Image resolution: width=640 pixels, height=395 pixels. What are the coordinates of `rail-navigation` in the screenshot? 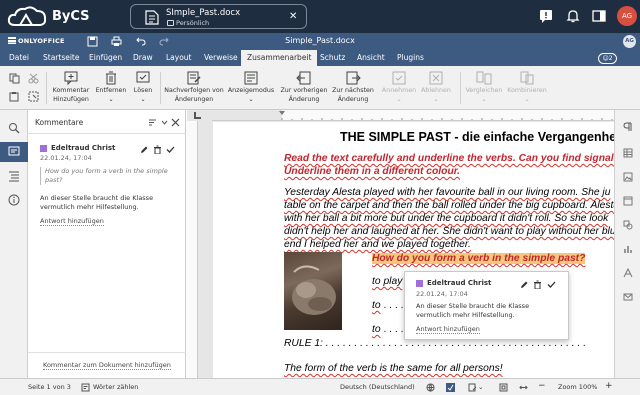 It's located at (14, 176).